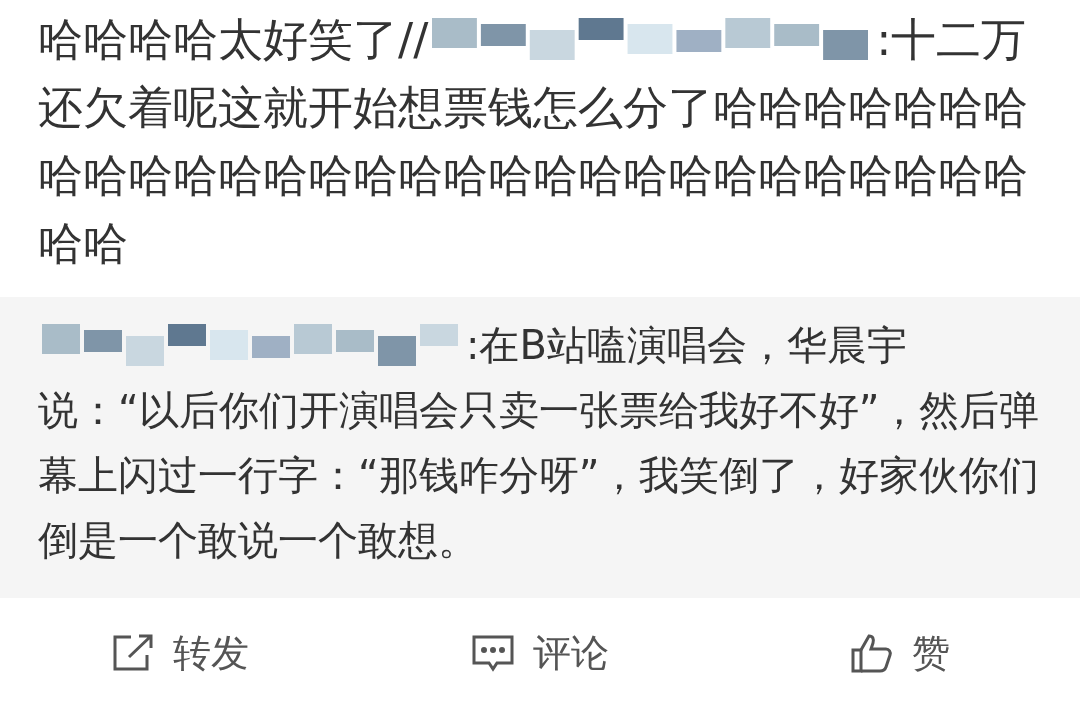 Image resolution: width=1080 pixels, height=708 pixels. I want to click on thumbs-up-icon, so click(872, 653).